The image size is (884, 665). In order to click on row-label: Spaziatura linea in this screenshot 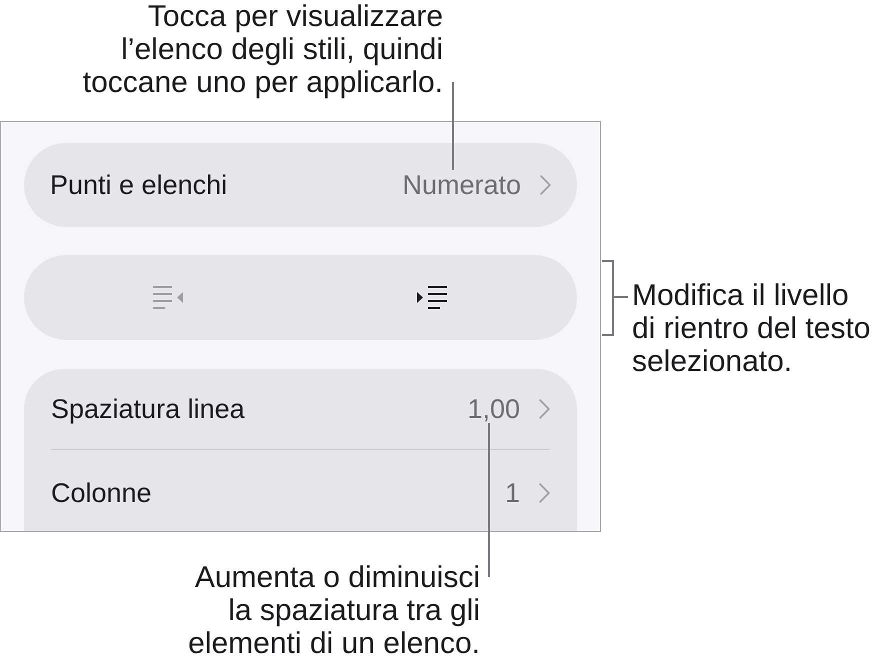, I will do `click(148, 409)`.